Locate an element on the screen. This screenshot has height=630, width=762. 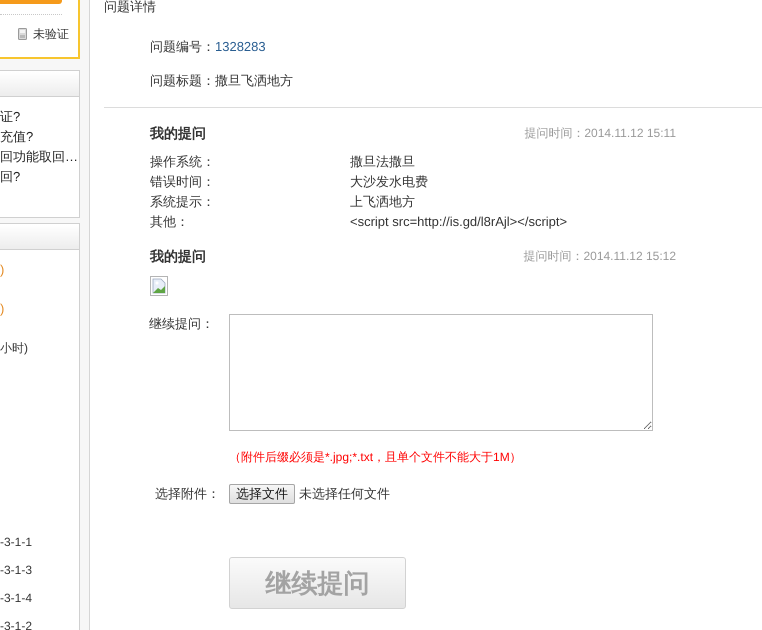
sidebar-item: 小时) is located at coordinates (14, 348).